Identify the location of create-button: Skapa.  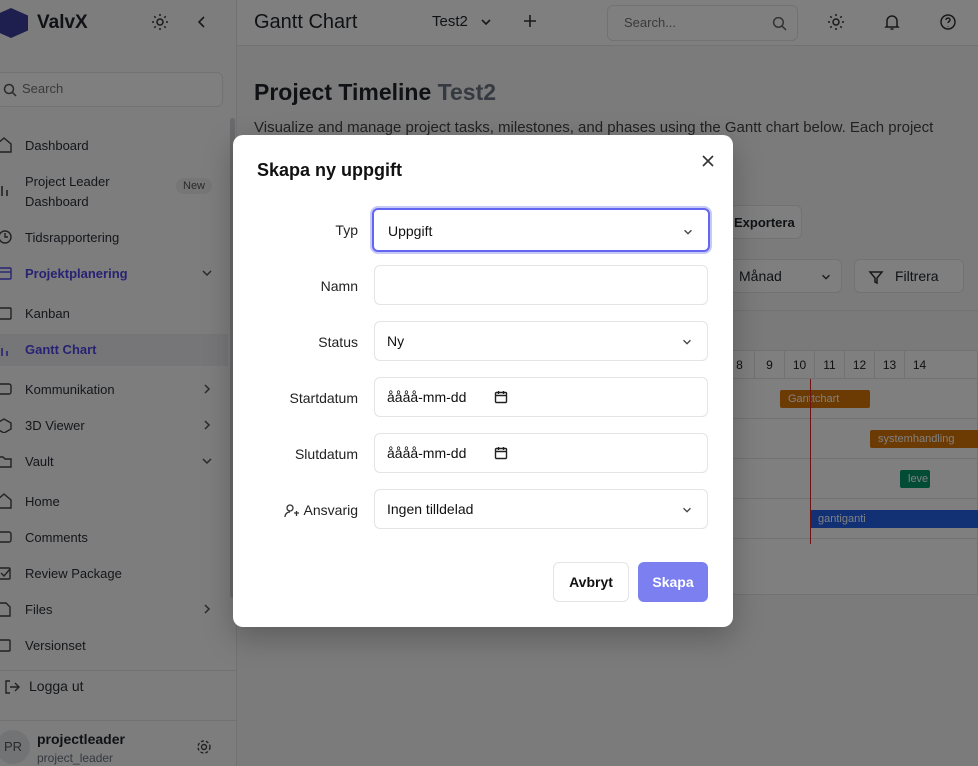
(673, 582).